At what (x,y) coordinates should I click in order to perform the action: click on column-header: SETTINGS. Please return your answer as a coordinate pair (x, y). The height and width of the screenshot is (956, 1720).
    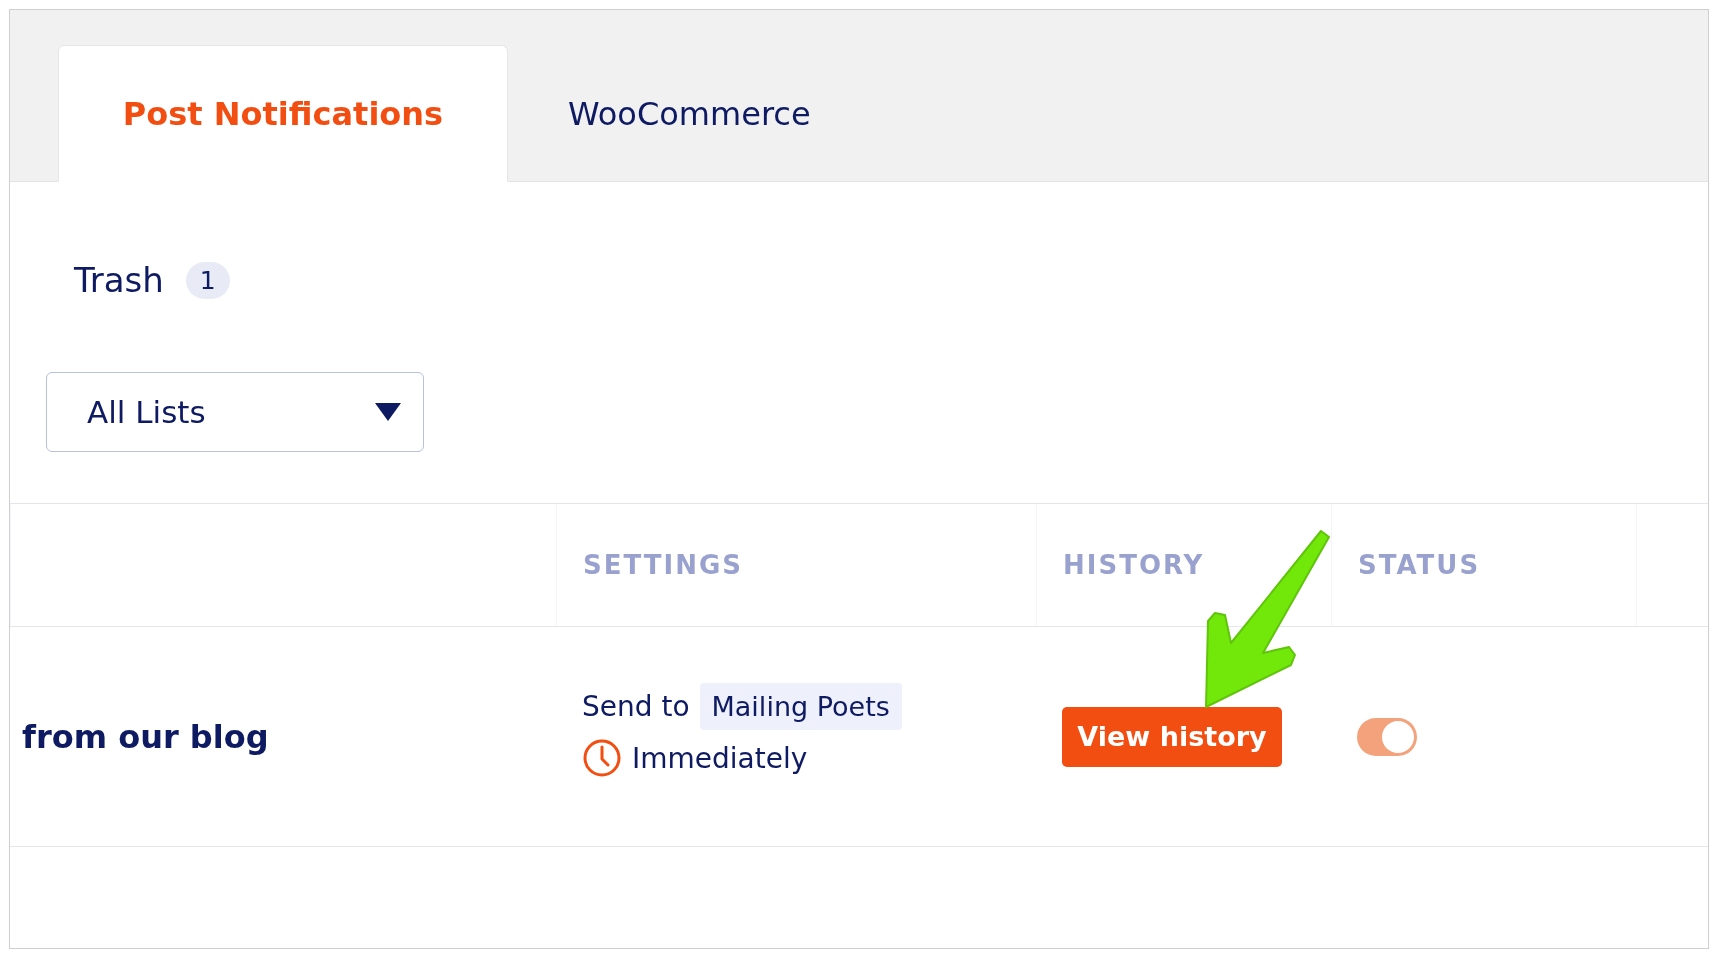
    Looking at the image, I should click on (796, 565).